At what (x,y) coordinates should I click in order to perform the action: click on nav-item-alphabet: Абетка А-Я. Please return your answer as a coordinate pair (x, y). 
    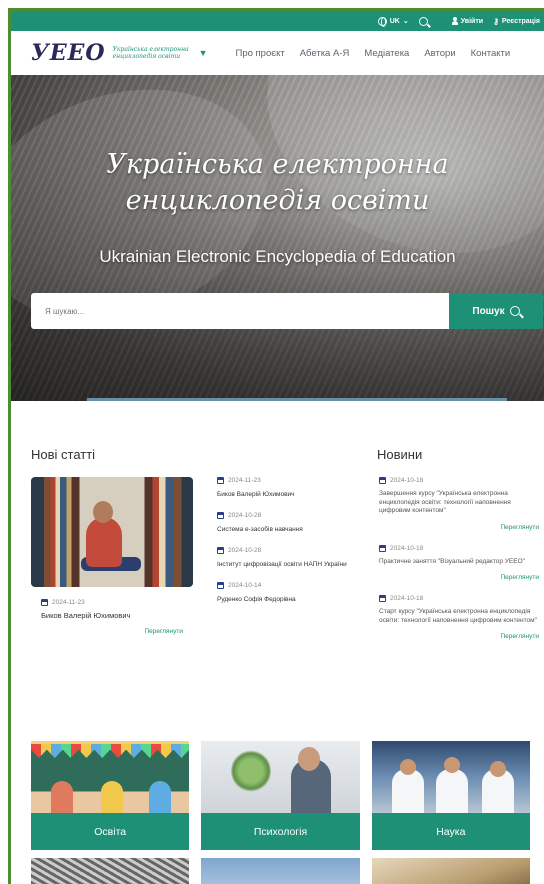
    Looking at the image, I should click on (325, 53).